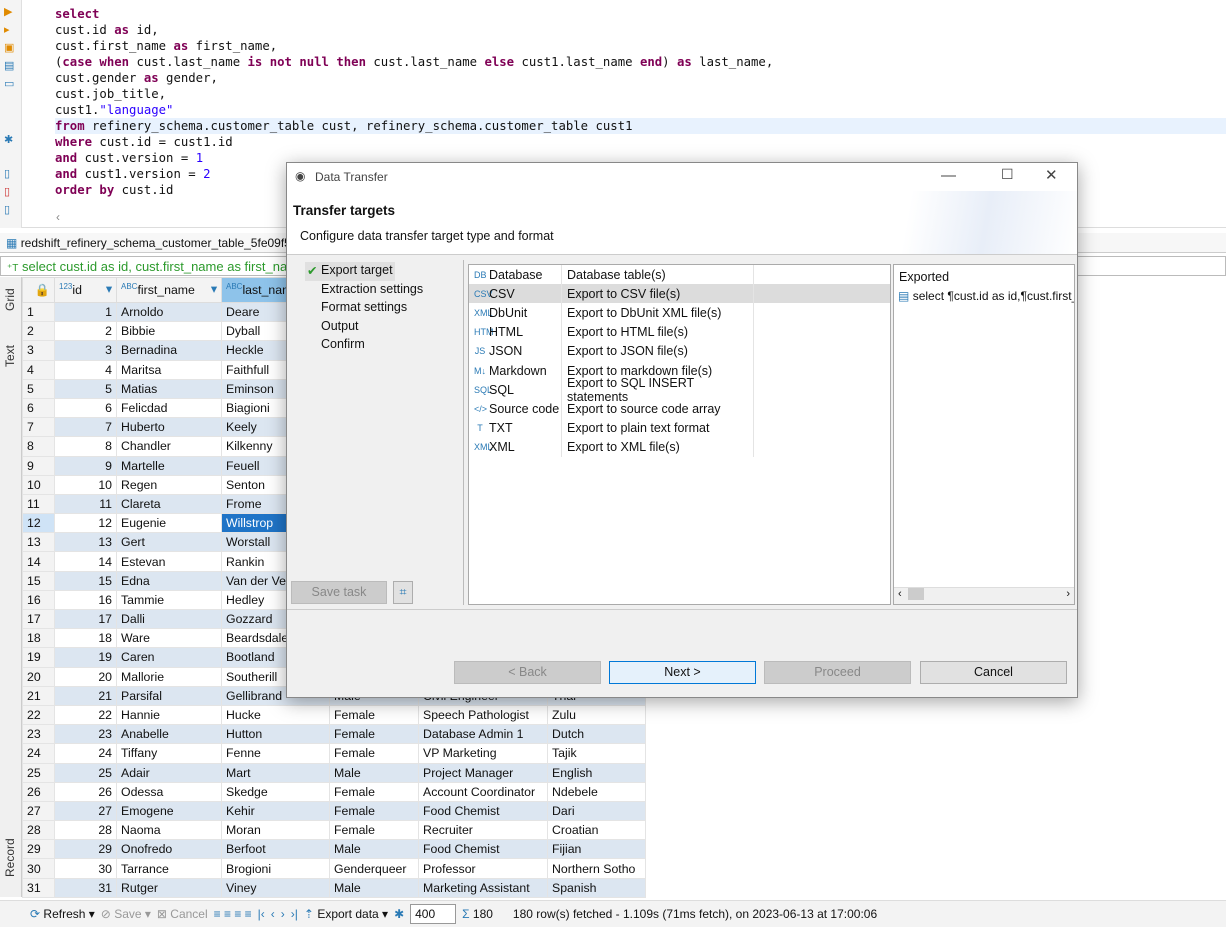 The height and width of the screenshot is (927, 1226). Describe the element at coordinates (169, 715) in the screenshot. I see `cell: Hannie` at that location.